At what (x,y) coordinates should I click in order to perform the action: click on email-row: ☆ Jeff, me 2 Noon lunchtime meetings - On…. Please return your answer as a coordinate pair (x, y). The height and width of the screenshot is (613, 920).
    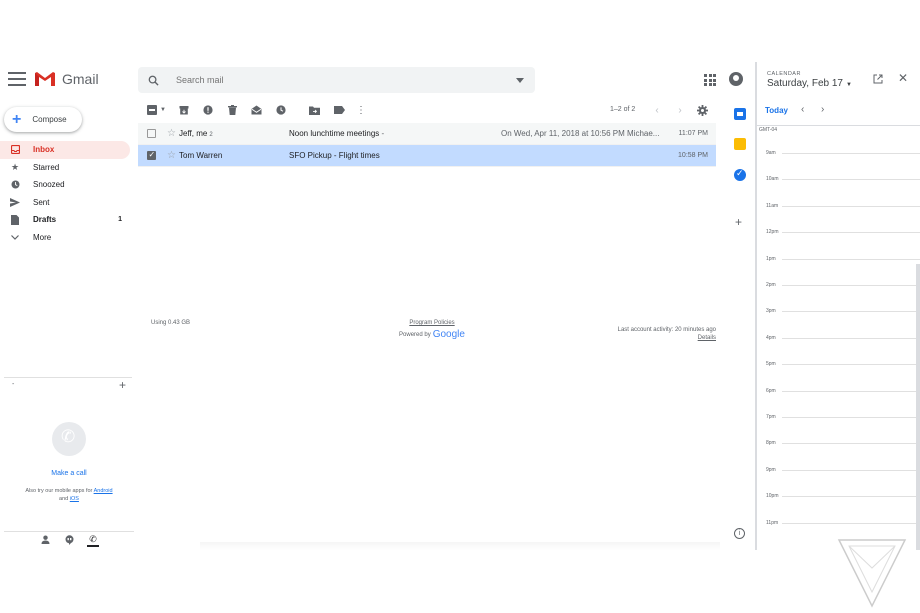
    Looking at the image, I should click on (427, 134).